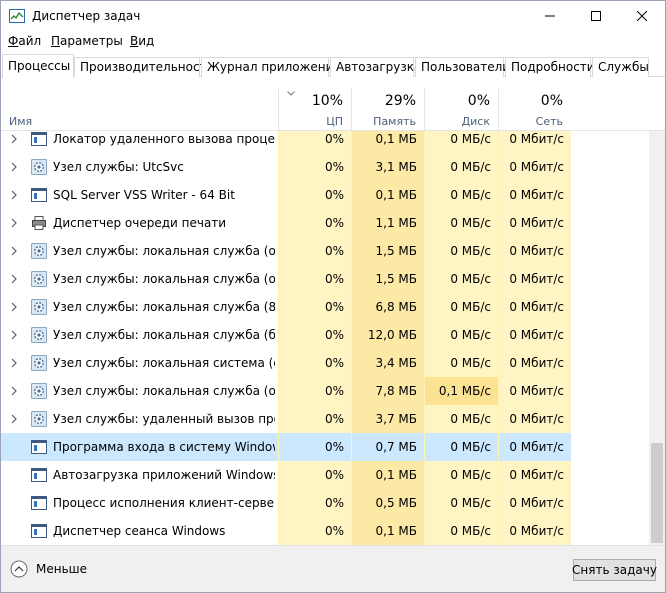  I want to click on process-name-cell: Диспетчер сеанса Windows, so click(139, 531).